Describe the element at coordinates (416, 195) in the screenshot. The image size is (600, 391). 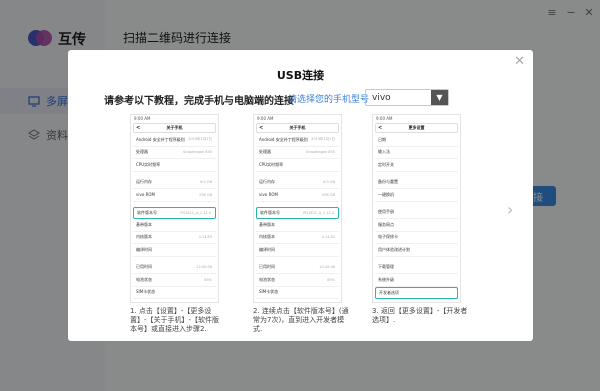
I see `phone-setting-row: 一键换机` at that location.